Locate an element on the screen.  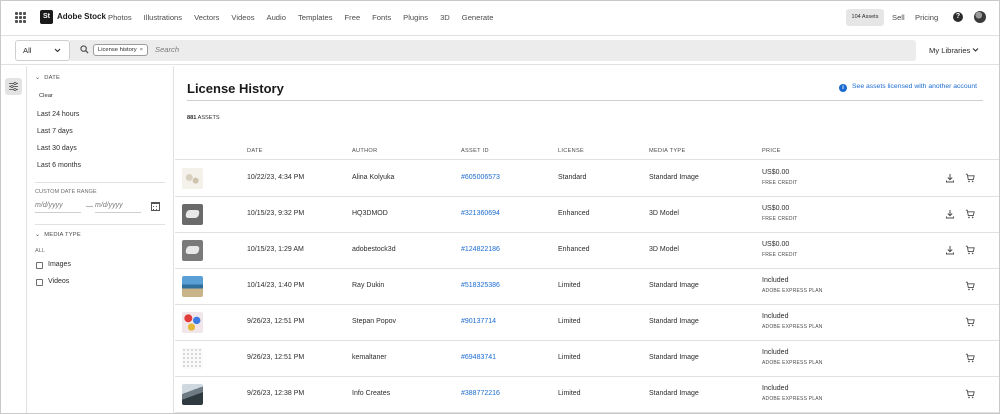
scope-select-value: All is located at coordinates (27, 50).